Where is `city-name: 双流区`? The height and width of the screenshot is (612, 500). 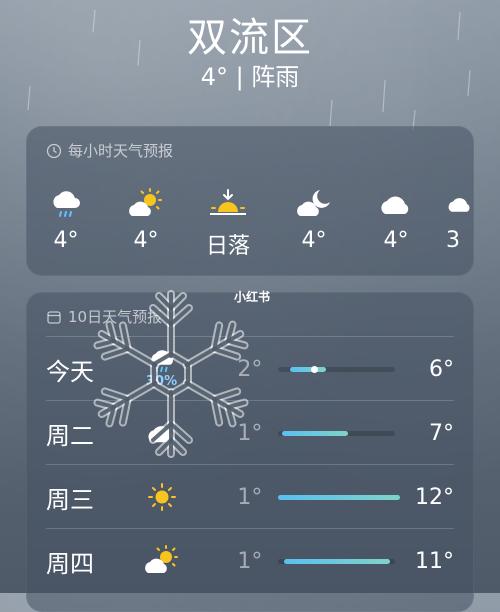
city-name: 双流区 is located at coordinates (250, 38).